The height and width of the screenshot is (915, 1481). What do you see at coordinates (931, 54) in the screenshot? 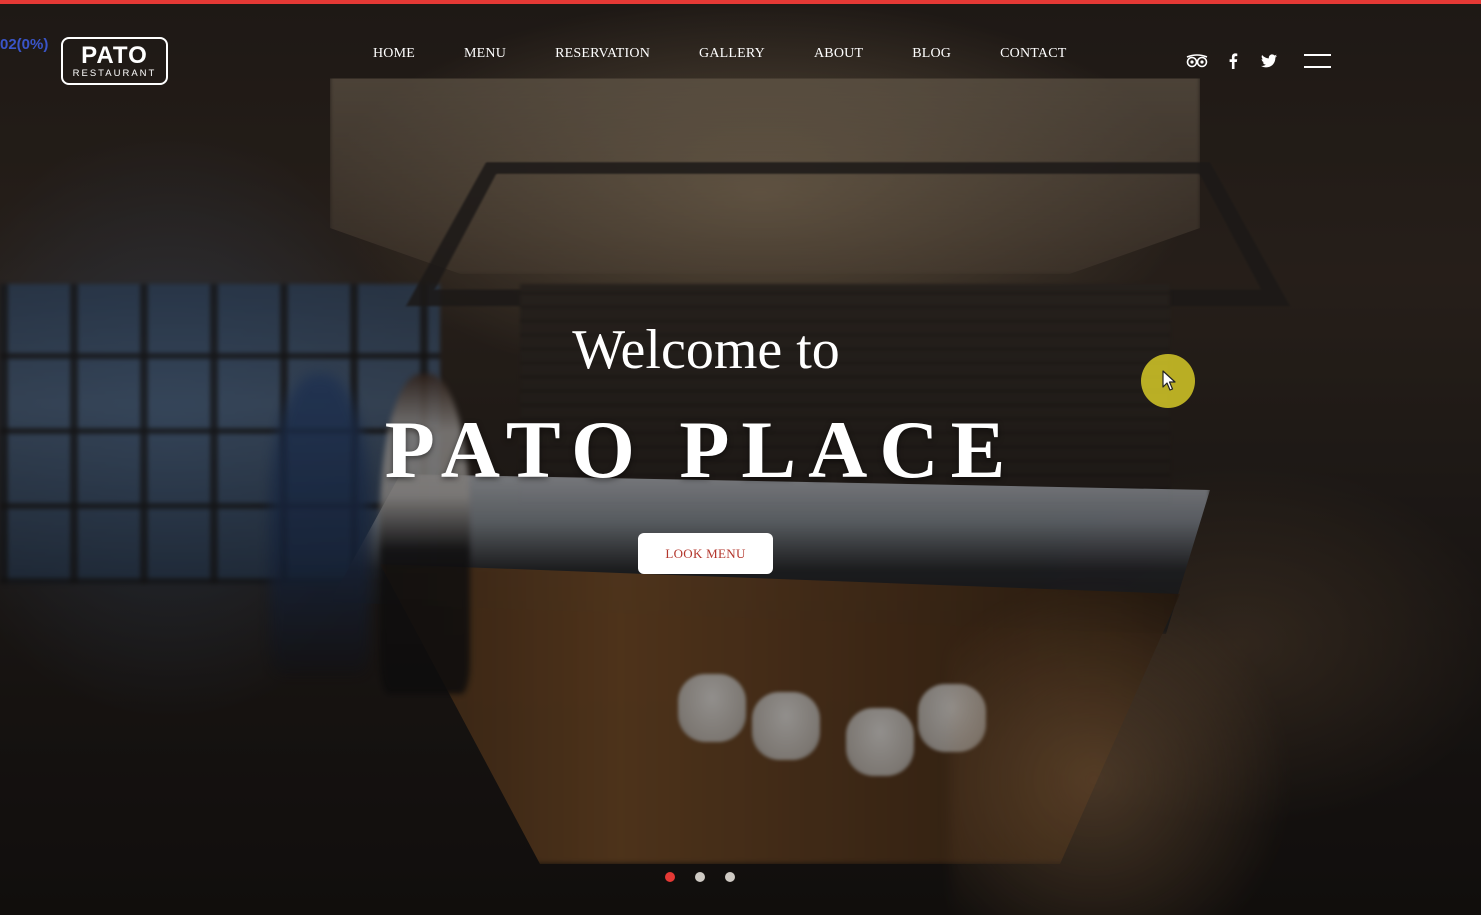
I see `nav-item-blog: BLOG` at bounding box center [931, 54].